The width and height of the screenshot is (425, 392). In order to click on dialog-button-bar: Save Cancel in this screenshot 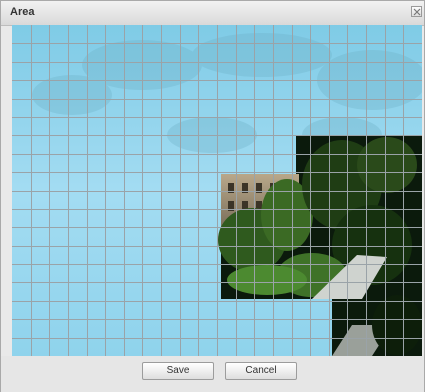, I will do `click(212, 374)`.